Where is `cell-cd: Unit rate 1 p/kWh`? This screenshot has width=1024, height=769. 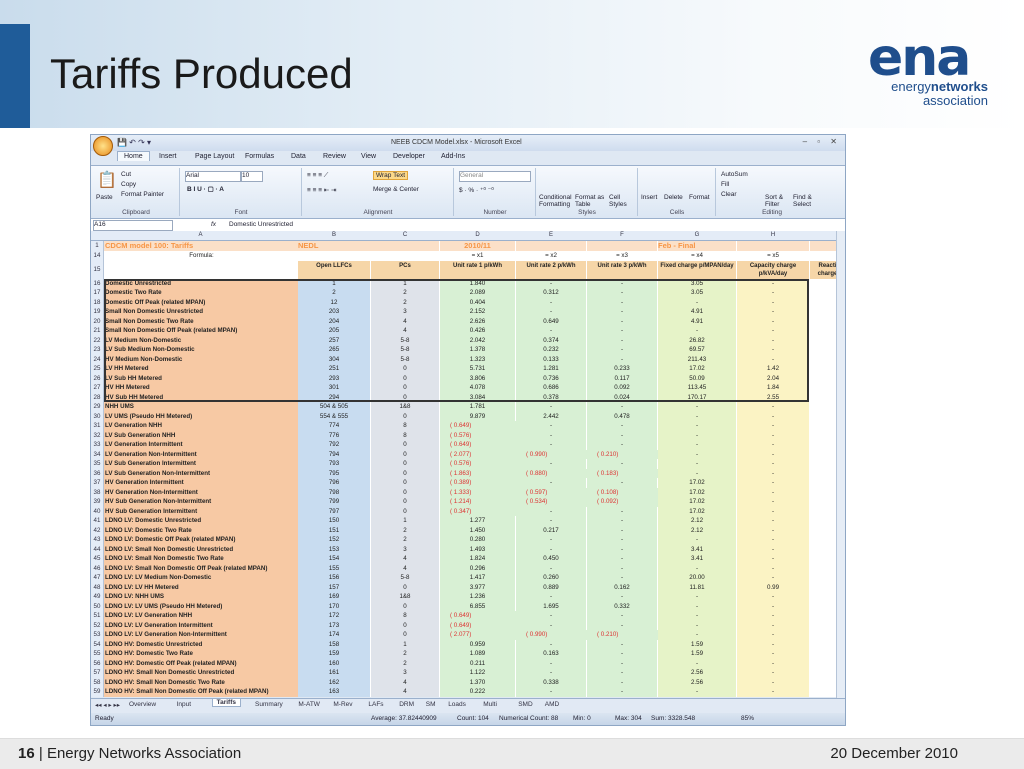
cell-cd: Unit rate 1 p/kWh is located at coordinates (477, 270).